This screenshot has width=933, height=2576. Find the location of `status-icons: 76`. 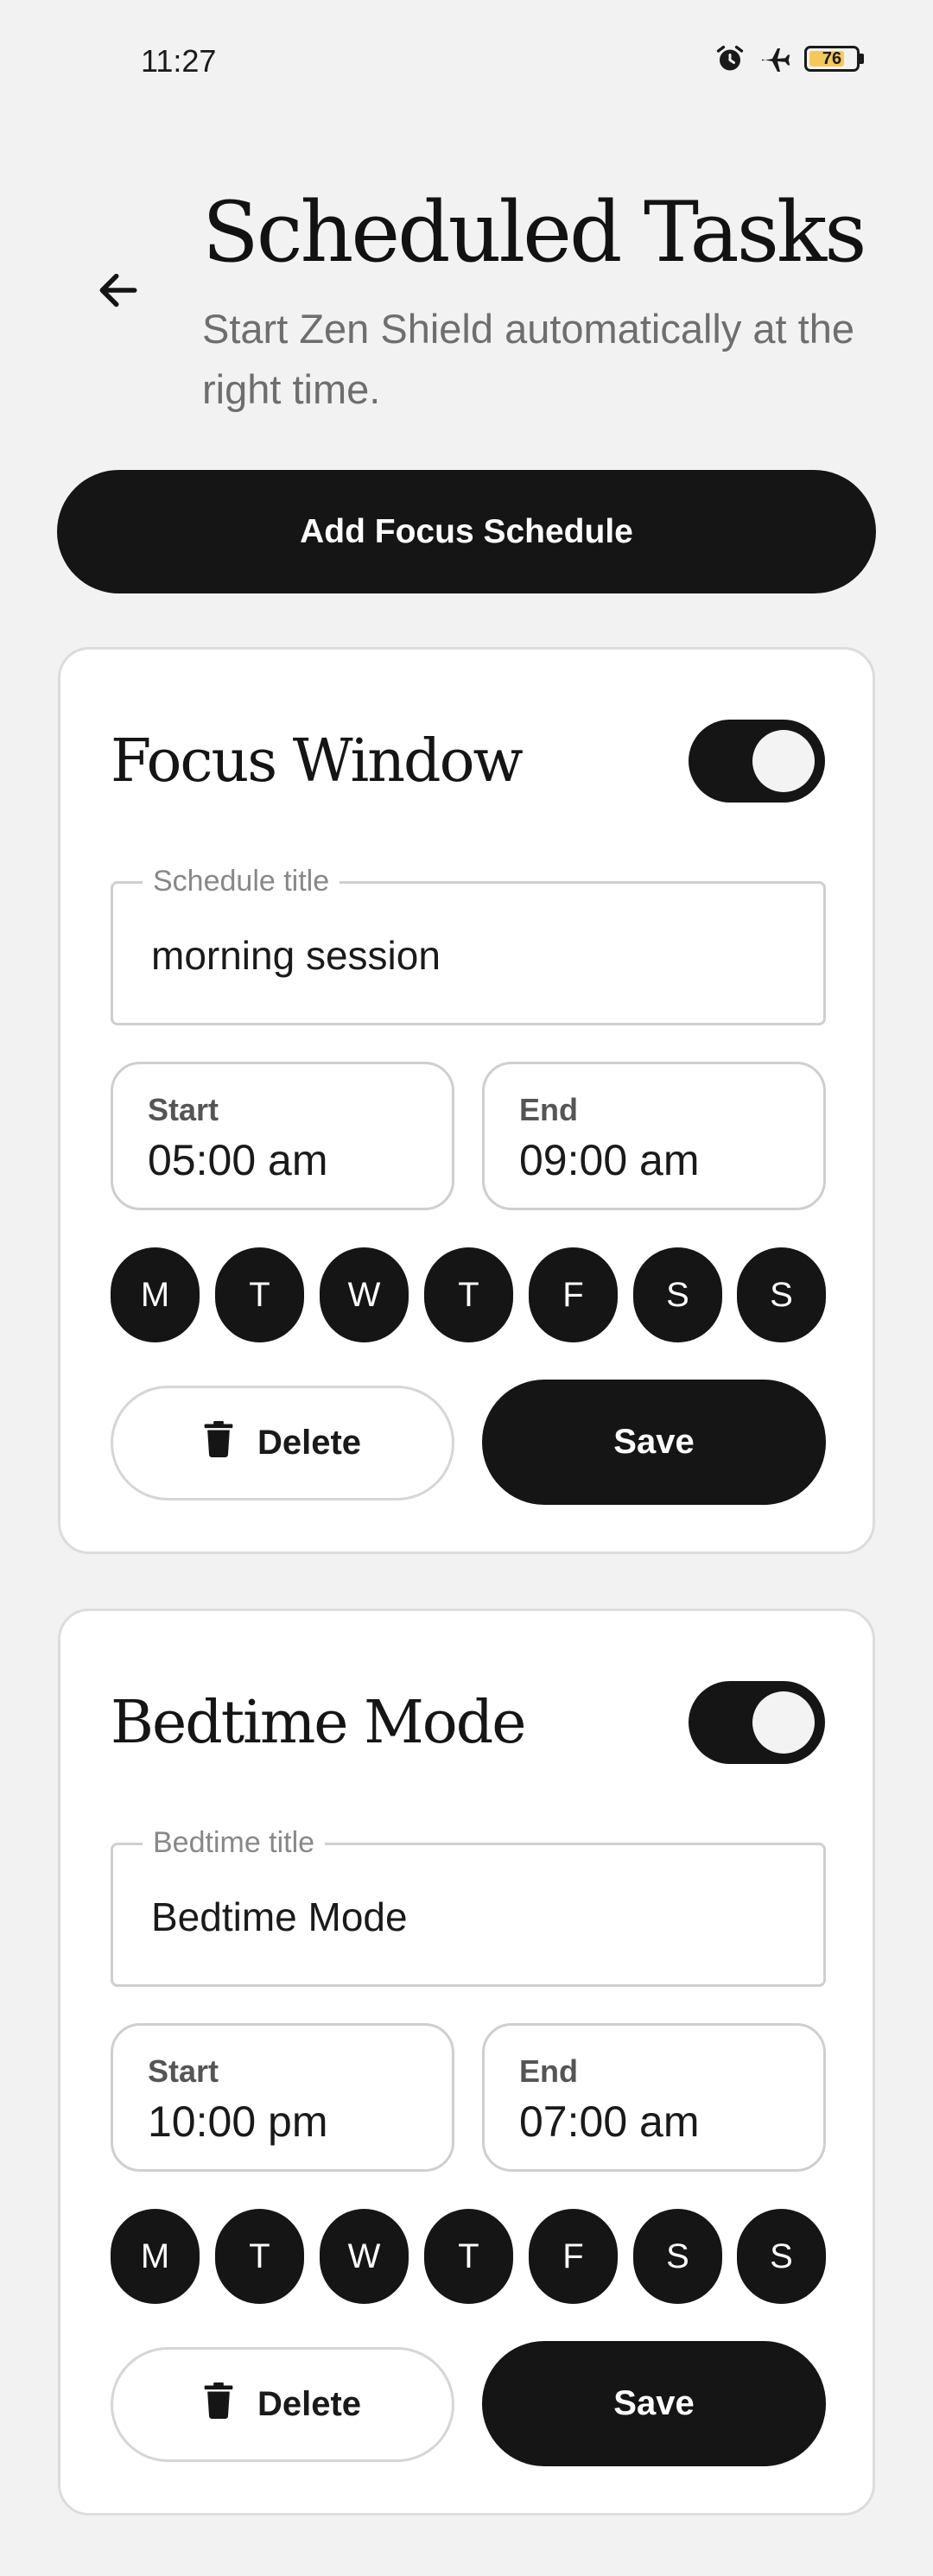

status-icons: 76 is located at coordinates (789, 58).